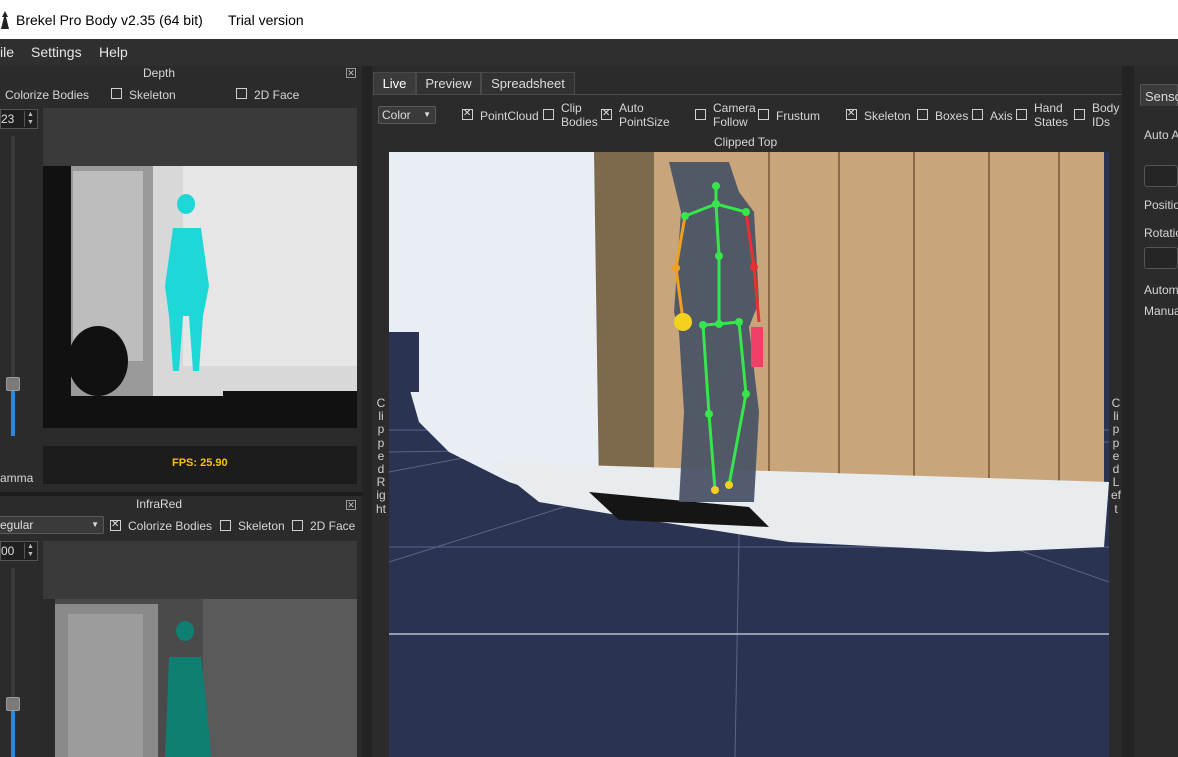 The width and height of the screenshot is (1178, 757). Describe the element at coordinates (922, 114) in the screenshot. I see `boxes-checkbox` at that location.